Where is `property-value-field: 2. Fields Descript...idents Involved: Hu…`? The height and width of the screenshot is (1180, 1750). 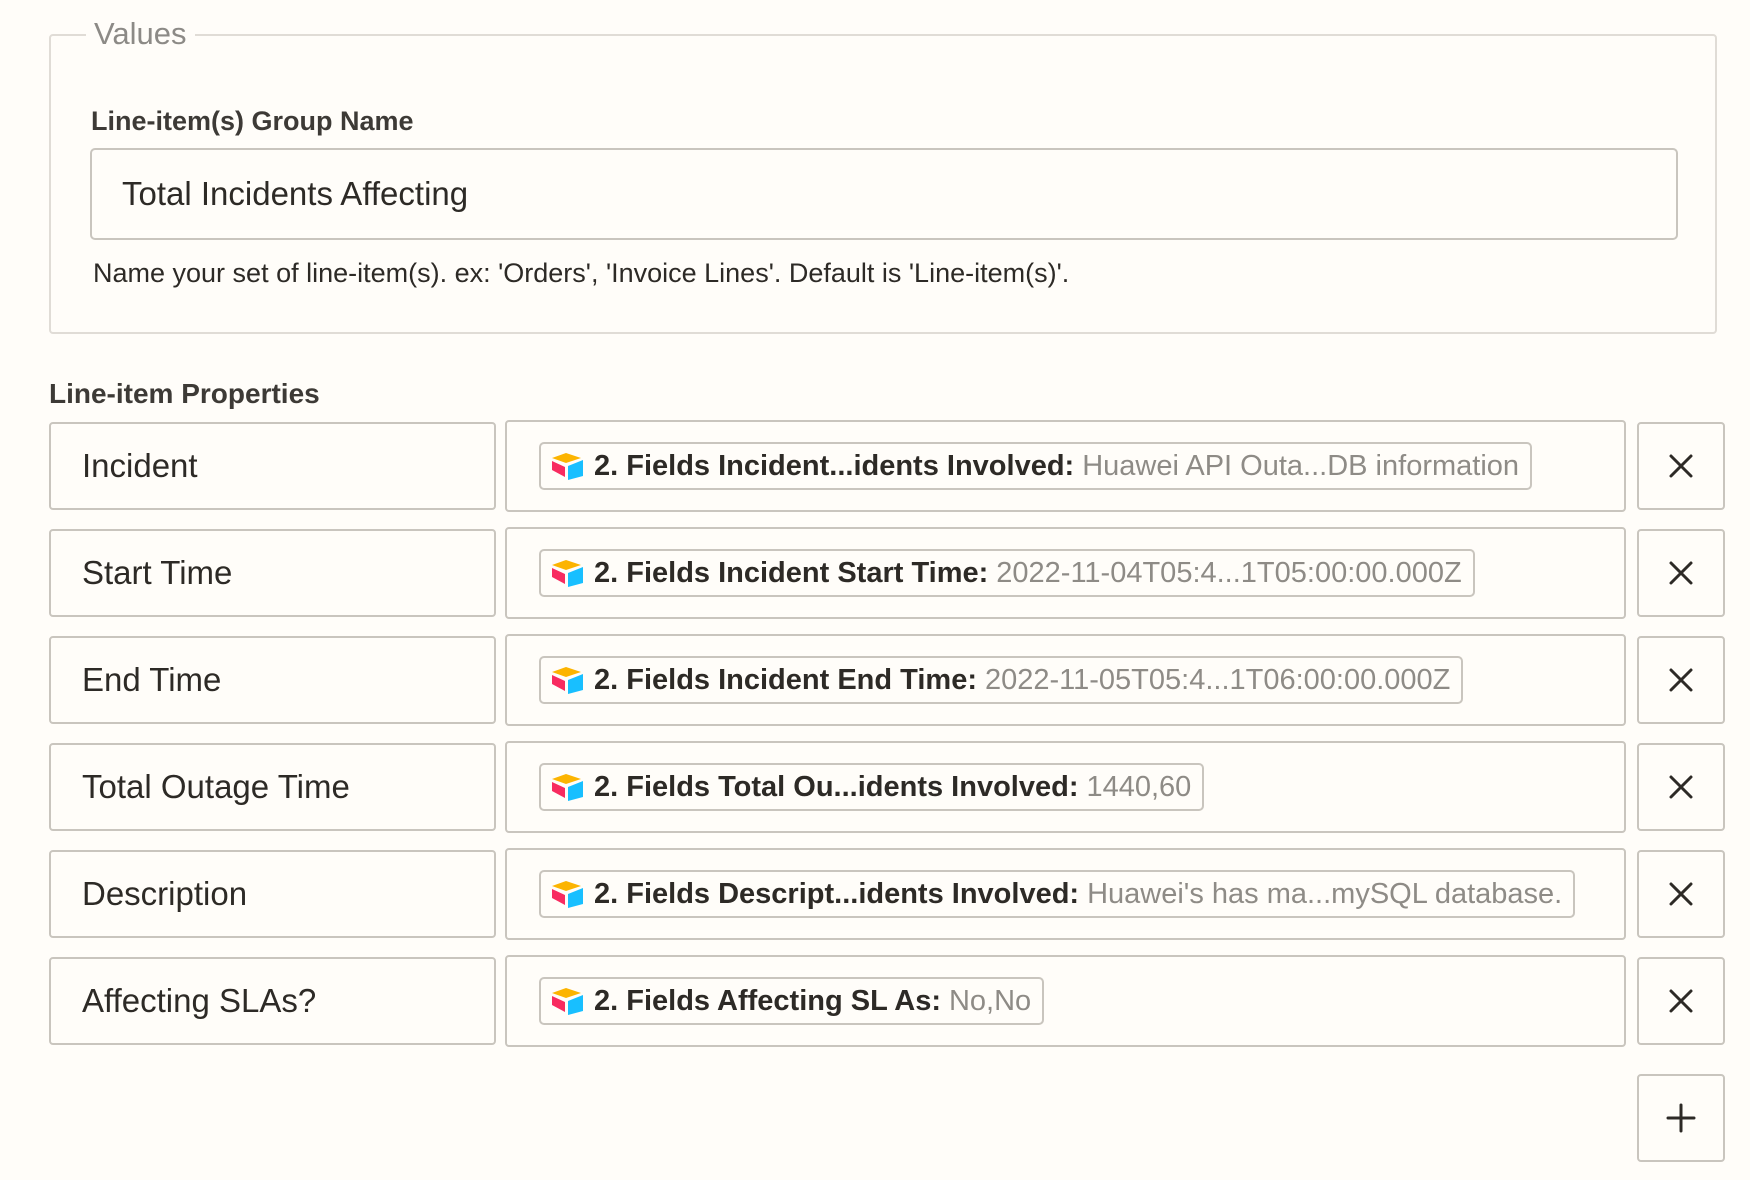
property-value-field: 2. Fields Descript...idents Involved: Hu… is located at coordinates (1065, 894).